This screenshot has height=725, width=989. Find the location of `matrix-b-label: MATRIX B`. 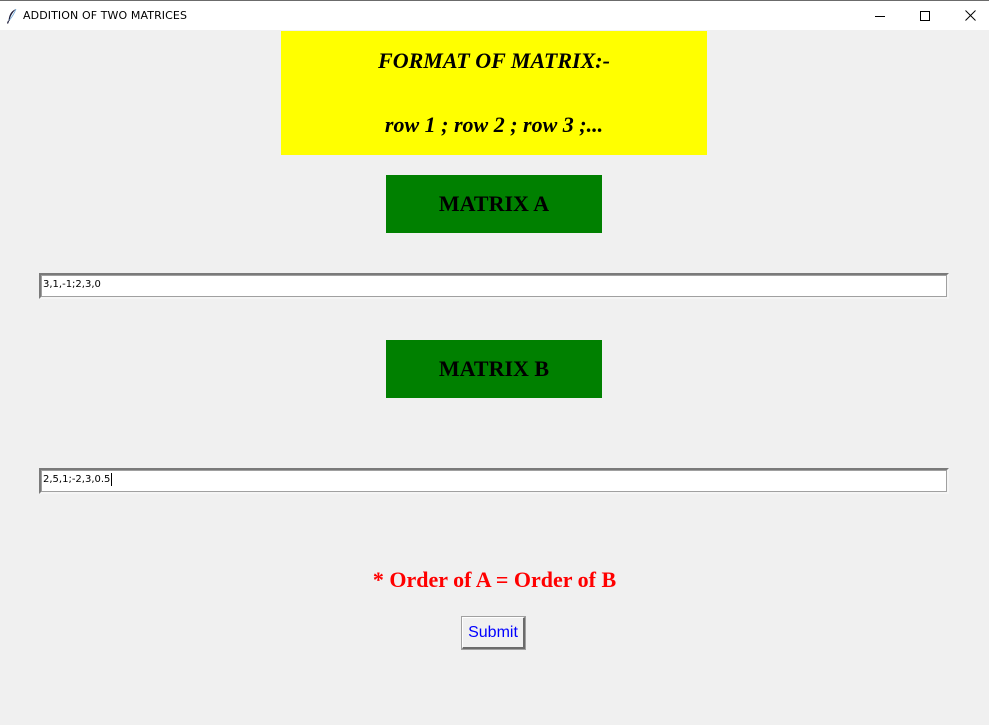

matrix-b-label: MATRIX B is located at coordinates (494, 369).